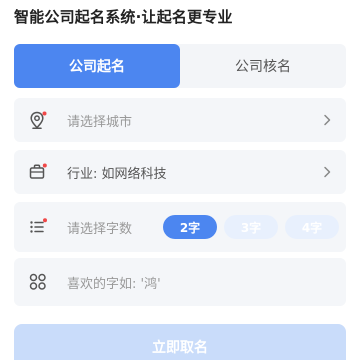 This screenshot has height=360, width=360. What do you see at coordinates (100, 122) in the screenshot?
I see `city-placeholder: 请选择城市` at bounding box center [100, 122].